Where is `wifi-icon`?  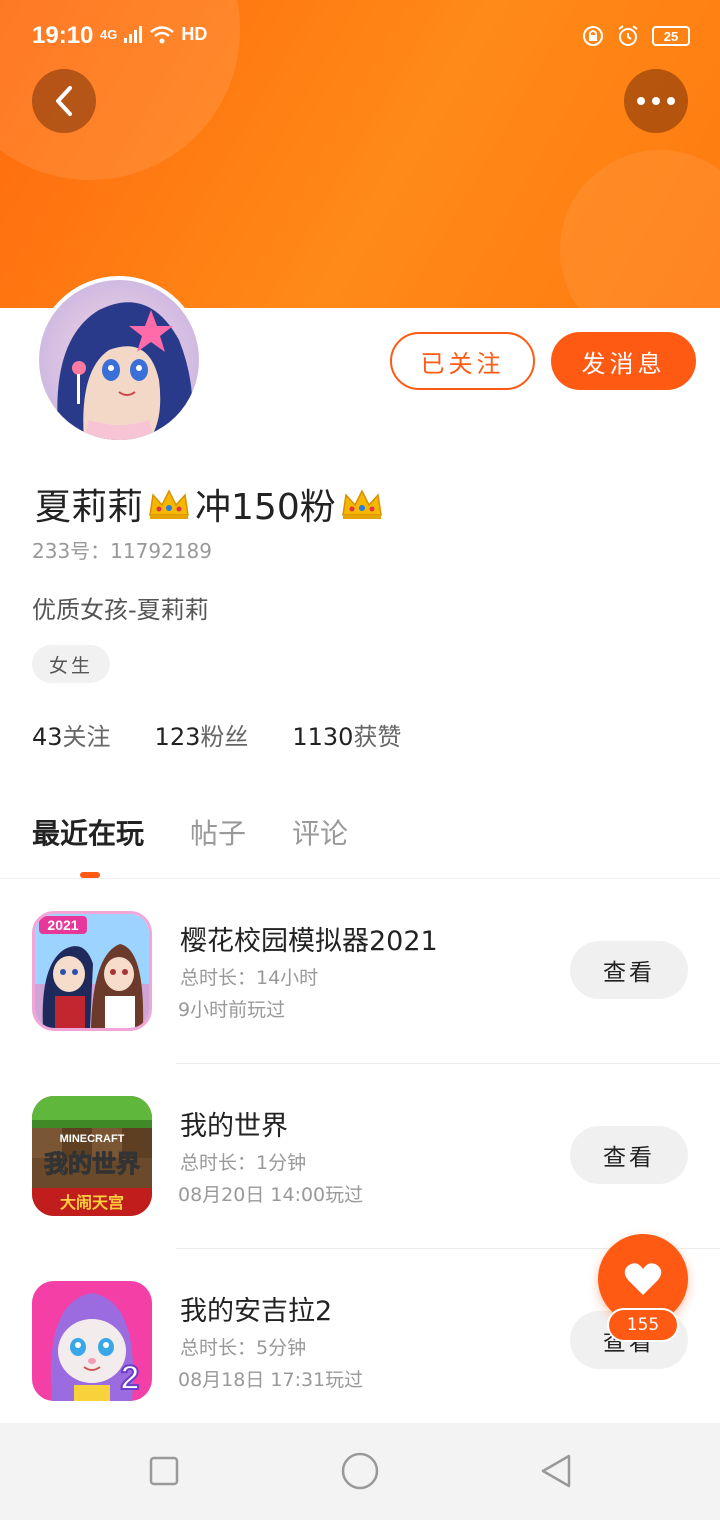
wifi-icon is located at coordinates (162, 34).